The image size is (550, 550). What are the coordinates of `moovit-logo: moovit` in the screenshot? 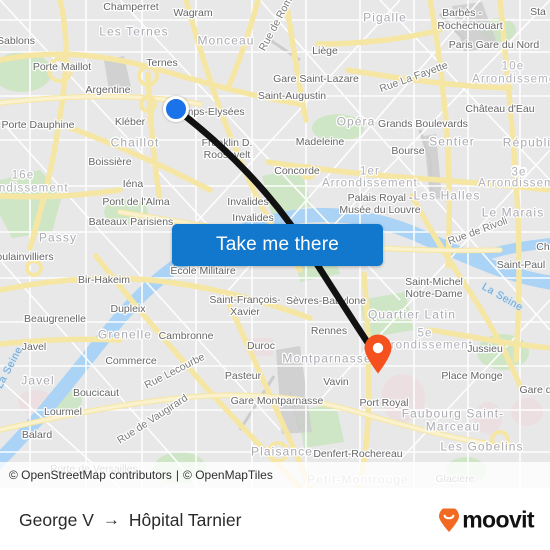 It's located at (486, 520).